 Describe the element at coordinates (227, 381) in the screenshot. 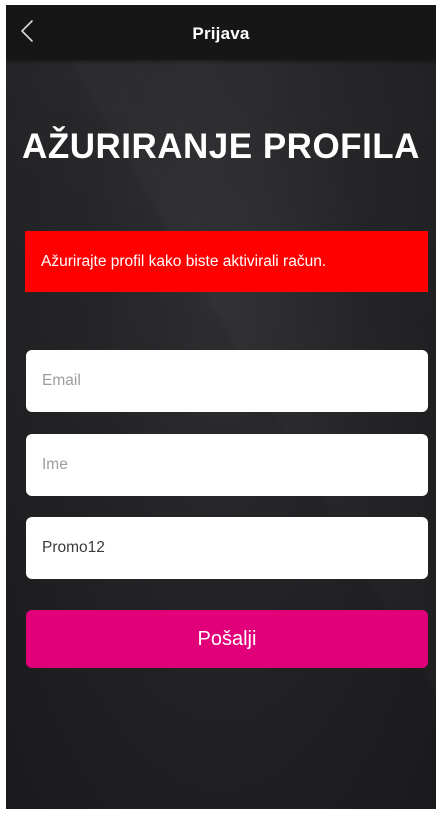

I see `email-field` at that location.